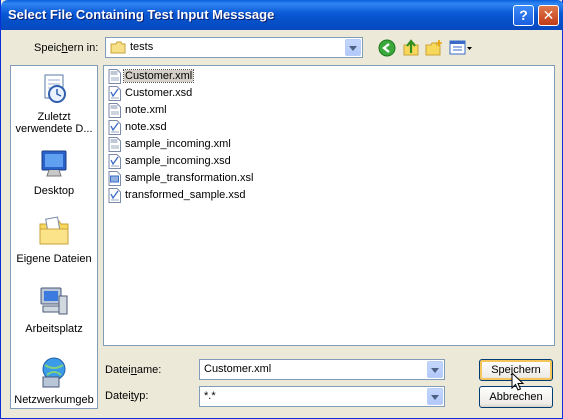  I want to click on file-name: Customer.xsd, so click(159, 93).